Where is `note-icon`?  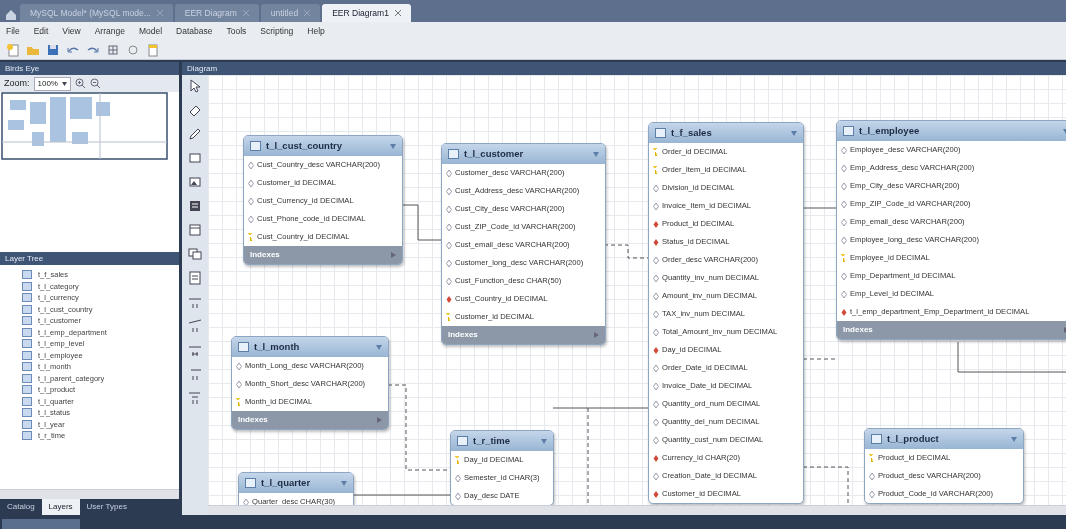
note-icon is located at coordinates (195, 206).